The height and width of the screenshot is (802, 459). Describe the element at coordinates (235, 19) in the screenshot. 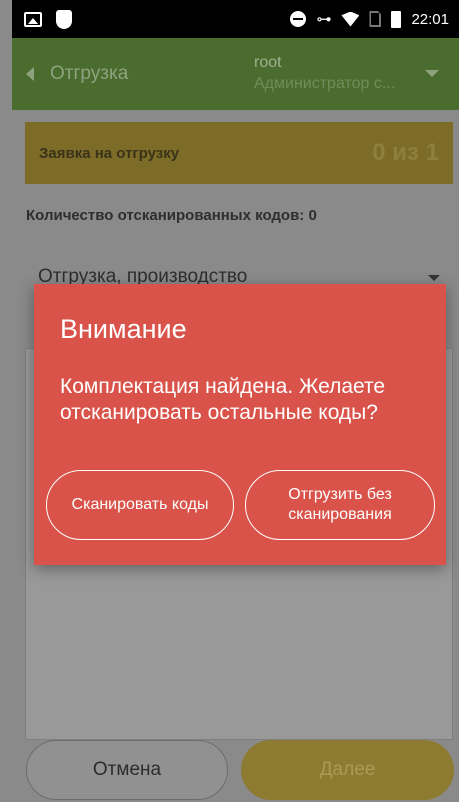

I see `status-bar: ⊶ 22:01` at that location.